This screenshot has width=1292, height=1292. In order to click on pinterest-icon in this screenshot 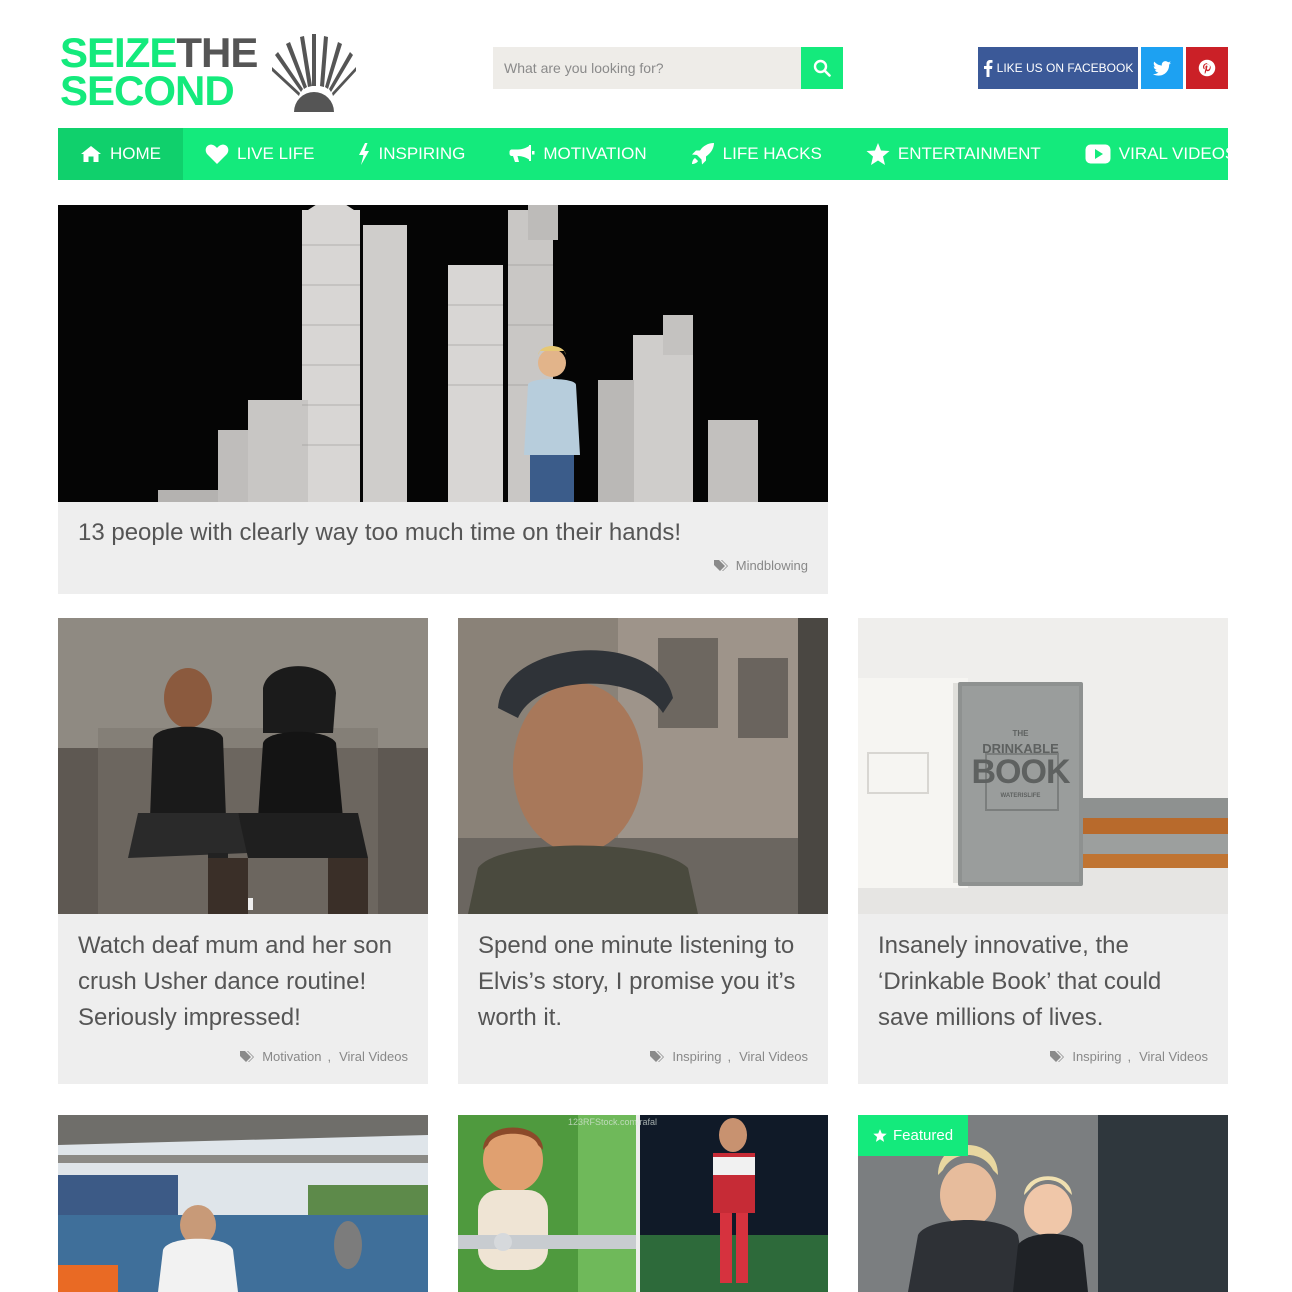, I will do `click(1207, 68)`.